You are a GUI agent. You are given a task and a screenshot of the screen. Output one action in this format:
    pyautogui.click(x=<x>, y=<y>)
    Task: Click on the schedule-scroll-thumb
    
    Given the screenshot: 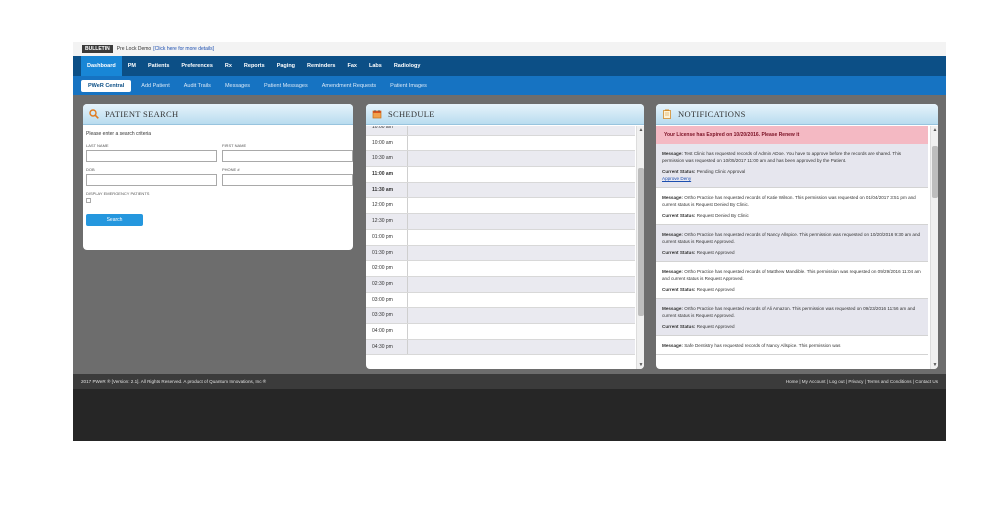 What is the action you would take?
    pyautogui.click(x=641, y=242)
    